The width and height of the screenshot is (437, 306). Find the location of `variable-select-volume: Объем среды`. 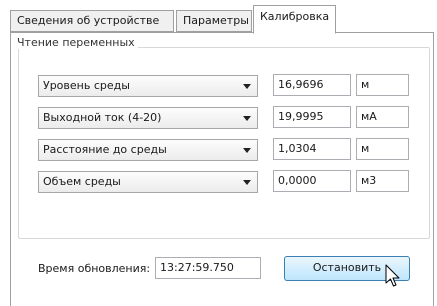

variable-select-volume: Объем среды is located at coordinates (148, 182).